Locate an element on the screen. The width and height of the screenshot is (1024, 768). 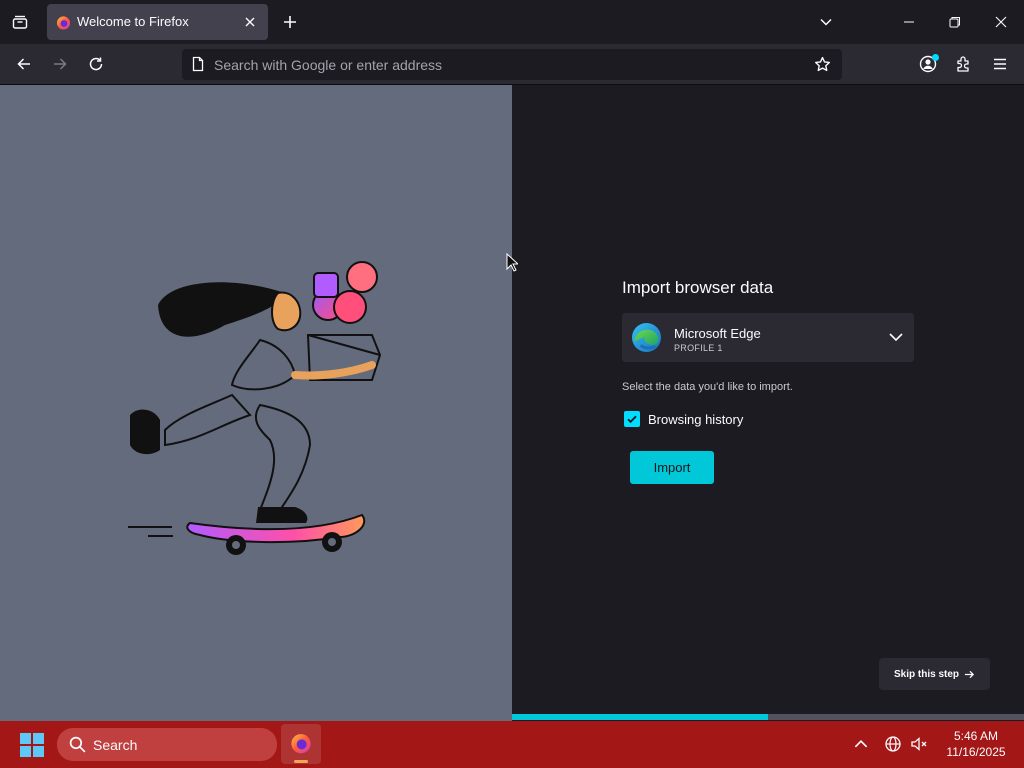
back-icon is located at coordinates (24, 64).